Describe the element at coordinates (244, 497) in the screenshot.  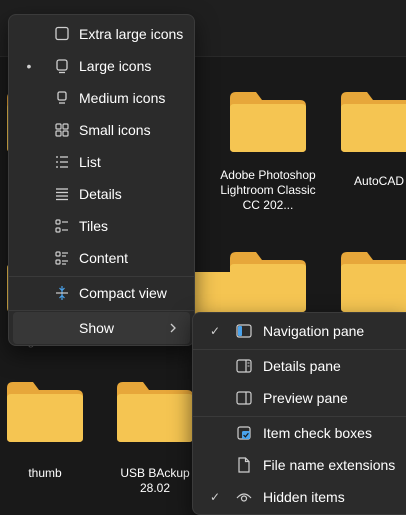
I see `hidden-items-icon` at that location.